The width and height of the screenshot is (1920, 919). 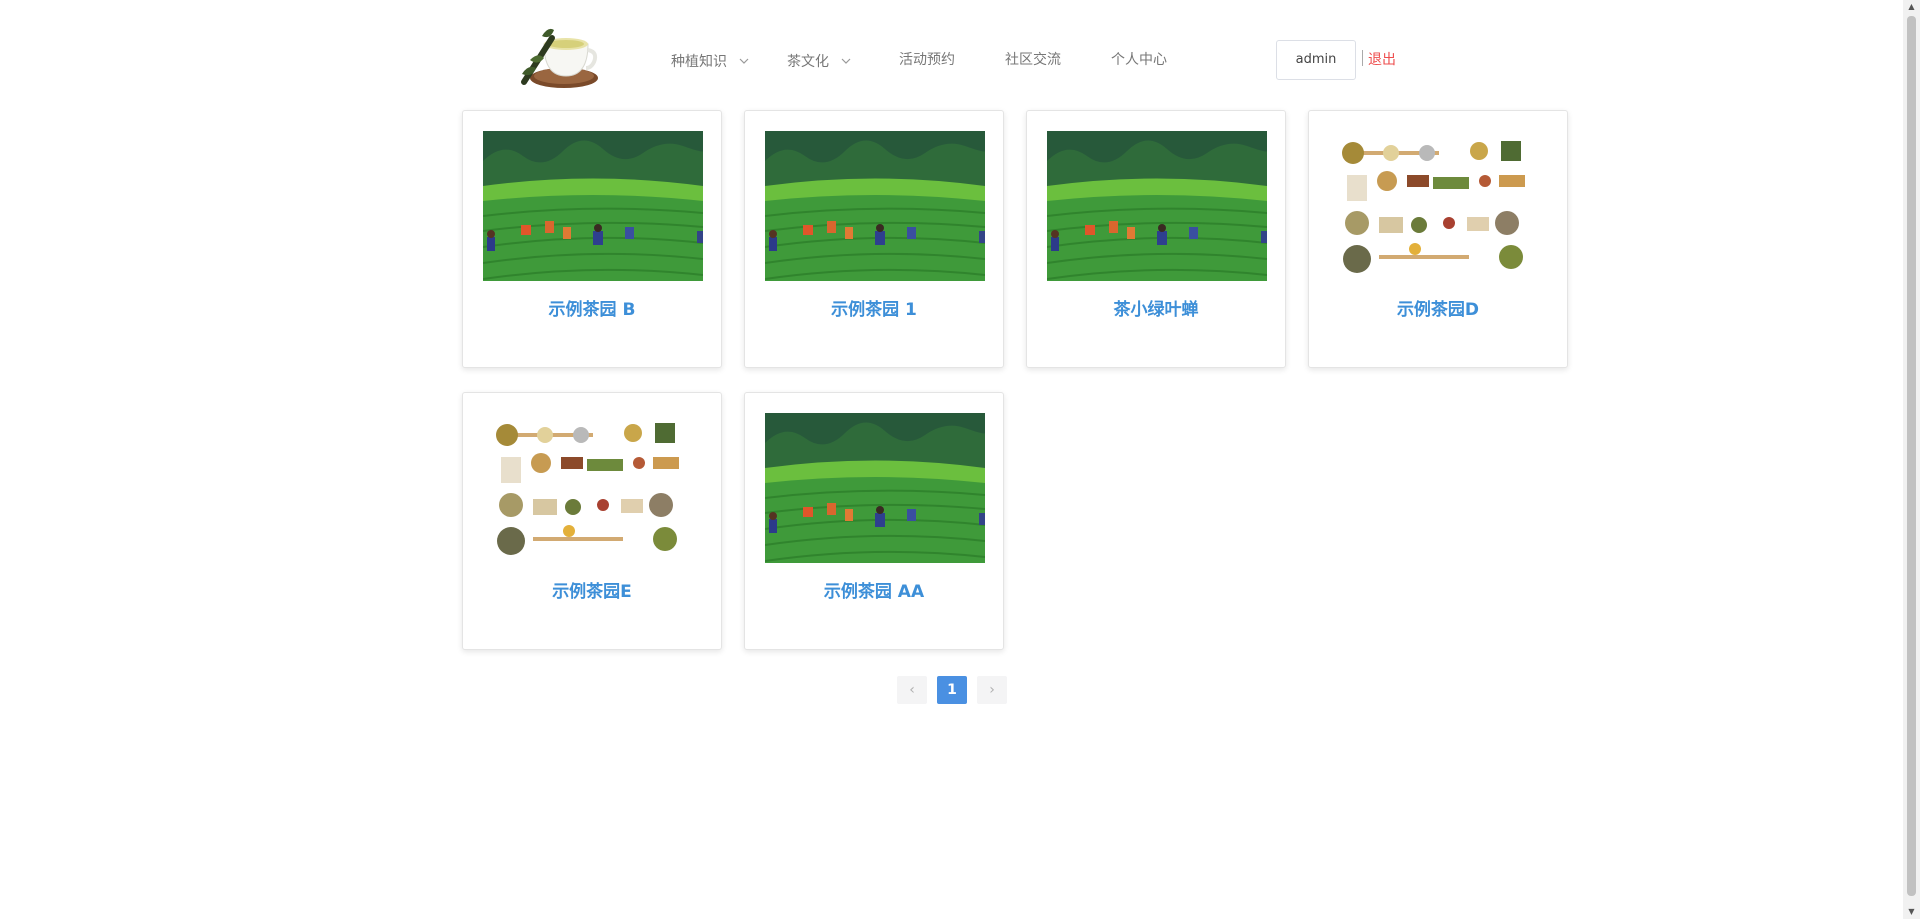 What do you see at coordinates (592, 310) in the screenshot?
I see `garden-card-title: 示例茶园 B` at bounding box center [592, 310].